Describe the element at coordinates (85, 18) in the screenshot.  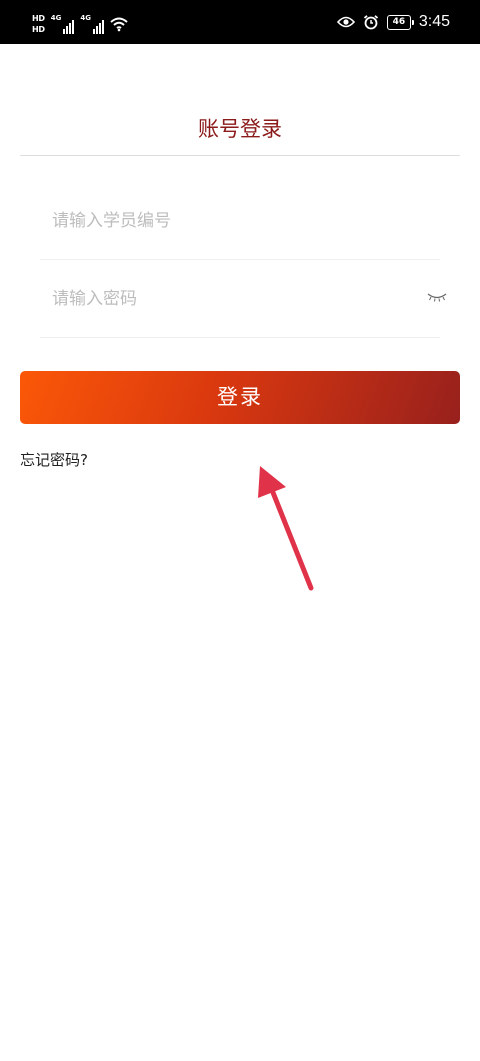
I see `network-type-2: 4G` at that location.